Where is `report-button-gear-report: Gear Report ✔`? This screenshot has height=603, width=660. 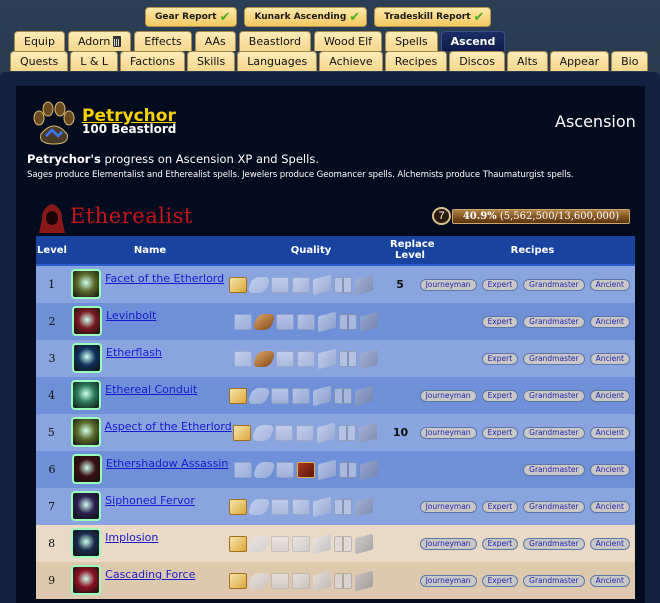
report-button-gear-report: Gear Report ✔ is located at coordinates (191, 17).